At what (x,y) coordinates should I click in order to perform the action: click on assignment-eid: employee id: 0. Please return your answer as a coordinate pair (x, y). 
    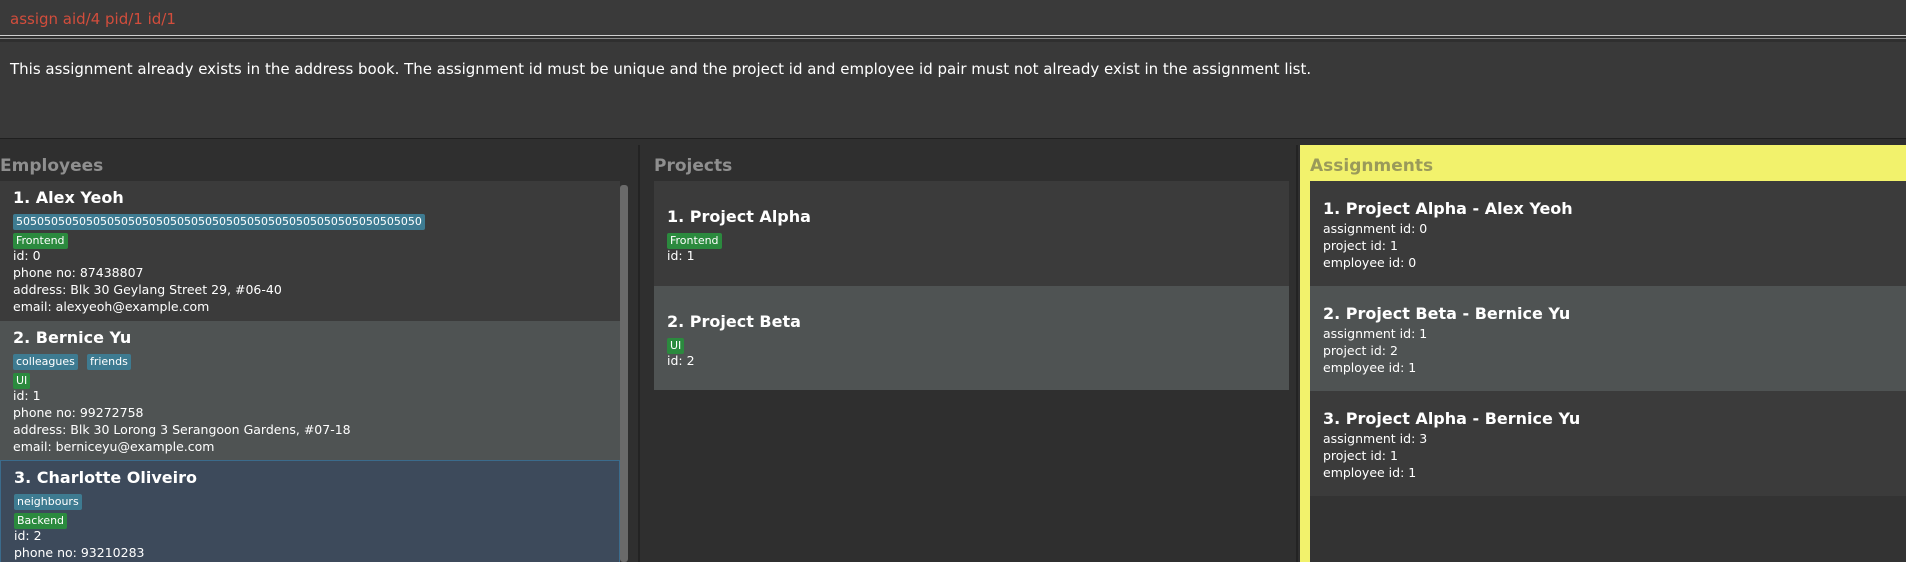
    Looking at the image, I should click on (1370, 262).